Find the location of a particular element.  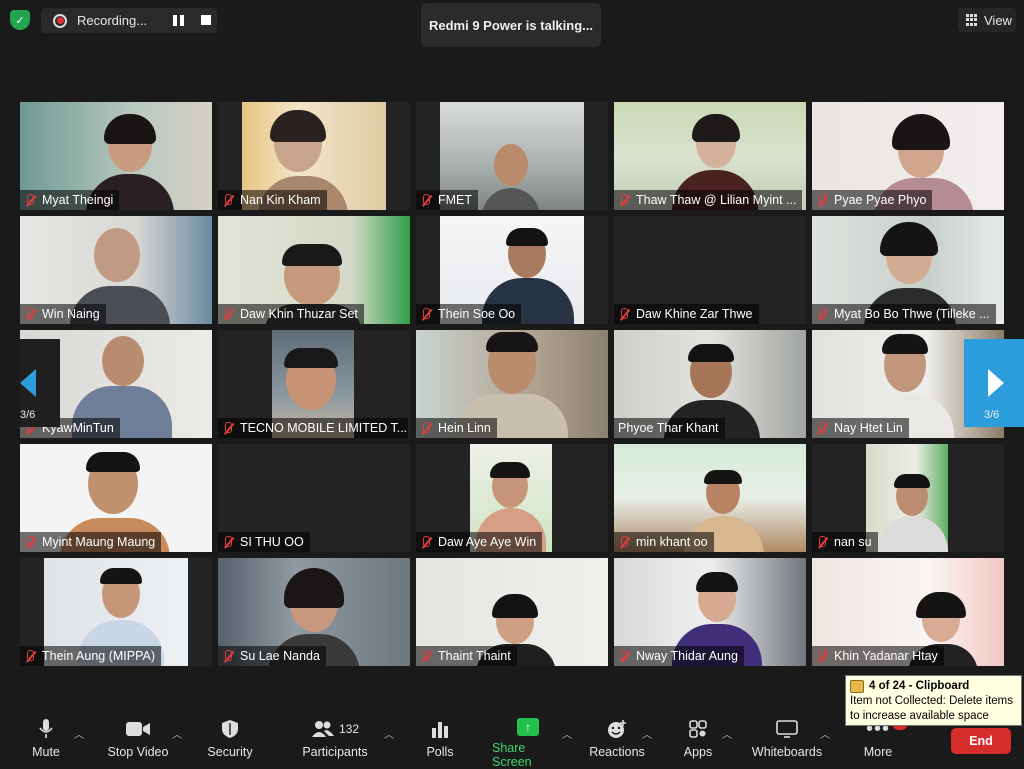

participant-name-bar: Daw Aye Aye Win is located at coordinates (479, 542).